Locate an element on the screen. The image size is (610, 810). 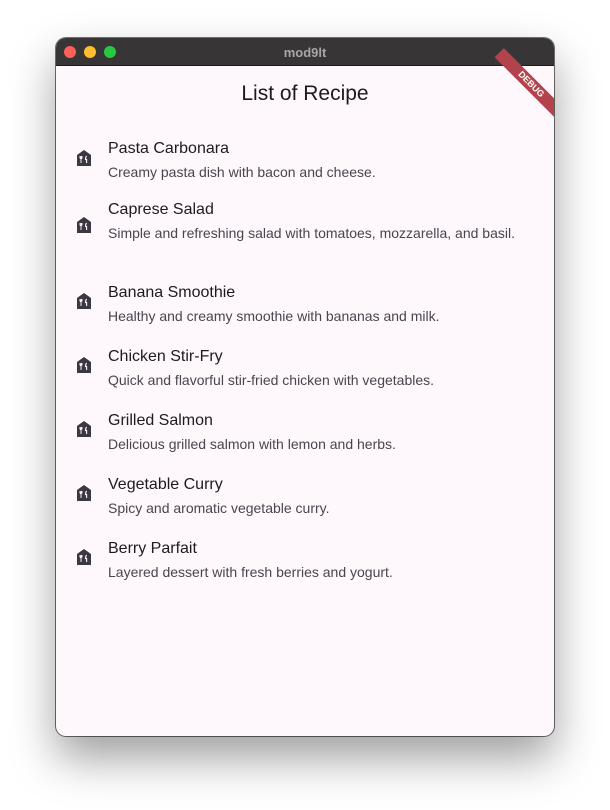
recipe-title: Vegetable Curry is located at coordinates (165, 484).